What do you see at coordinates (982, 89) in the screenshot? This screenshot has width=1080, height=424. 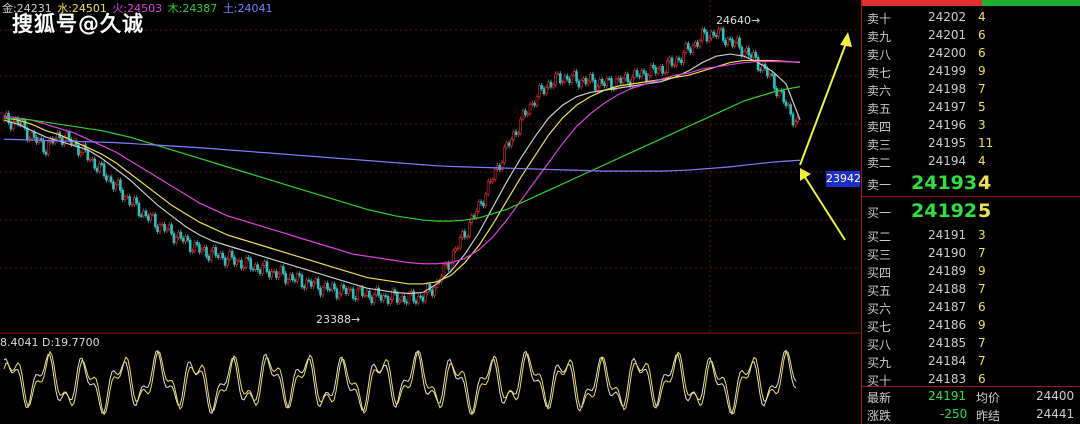 I see `ask-volume: 7` at bounding box center [982, 89].